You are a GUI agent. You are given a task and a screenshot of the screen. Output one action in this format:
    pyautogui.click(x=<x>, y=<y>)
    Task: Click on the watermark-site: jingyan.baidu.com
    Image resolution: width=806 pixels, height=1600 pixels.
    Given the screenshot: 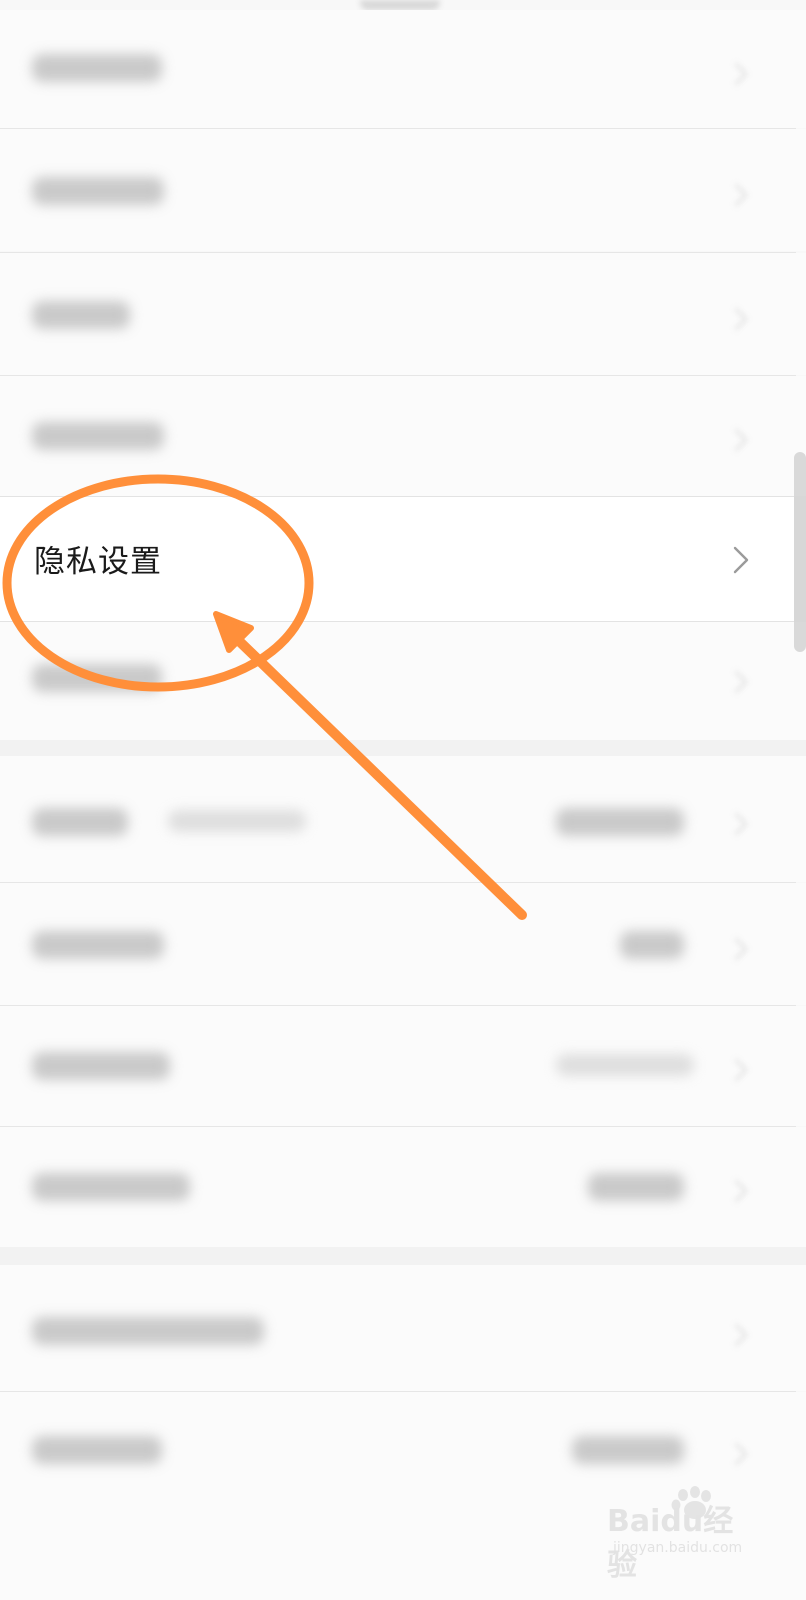 What is the action you would take?
    pyautogui.click(x=678, y=1548)
    